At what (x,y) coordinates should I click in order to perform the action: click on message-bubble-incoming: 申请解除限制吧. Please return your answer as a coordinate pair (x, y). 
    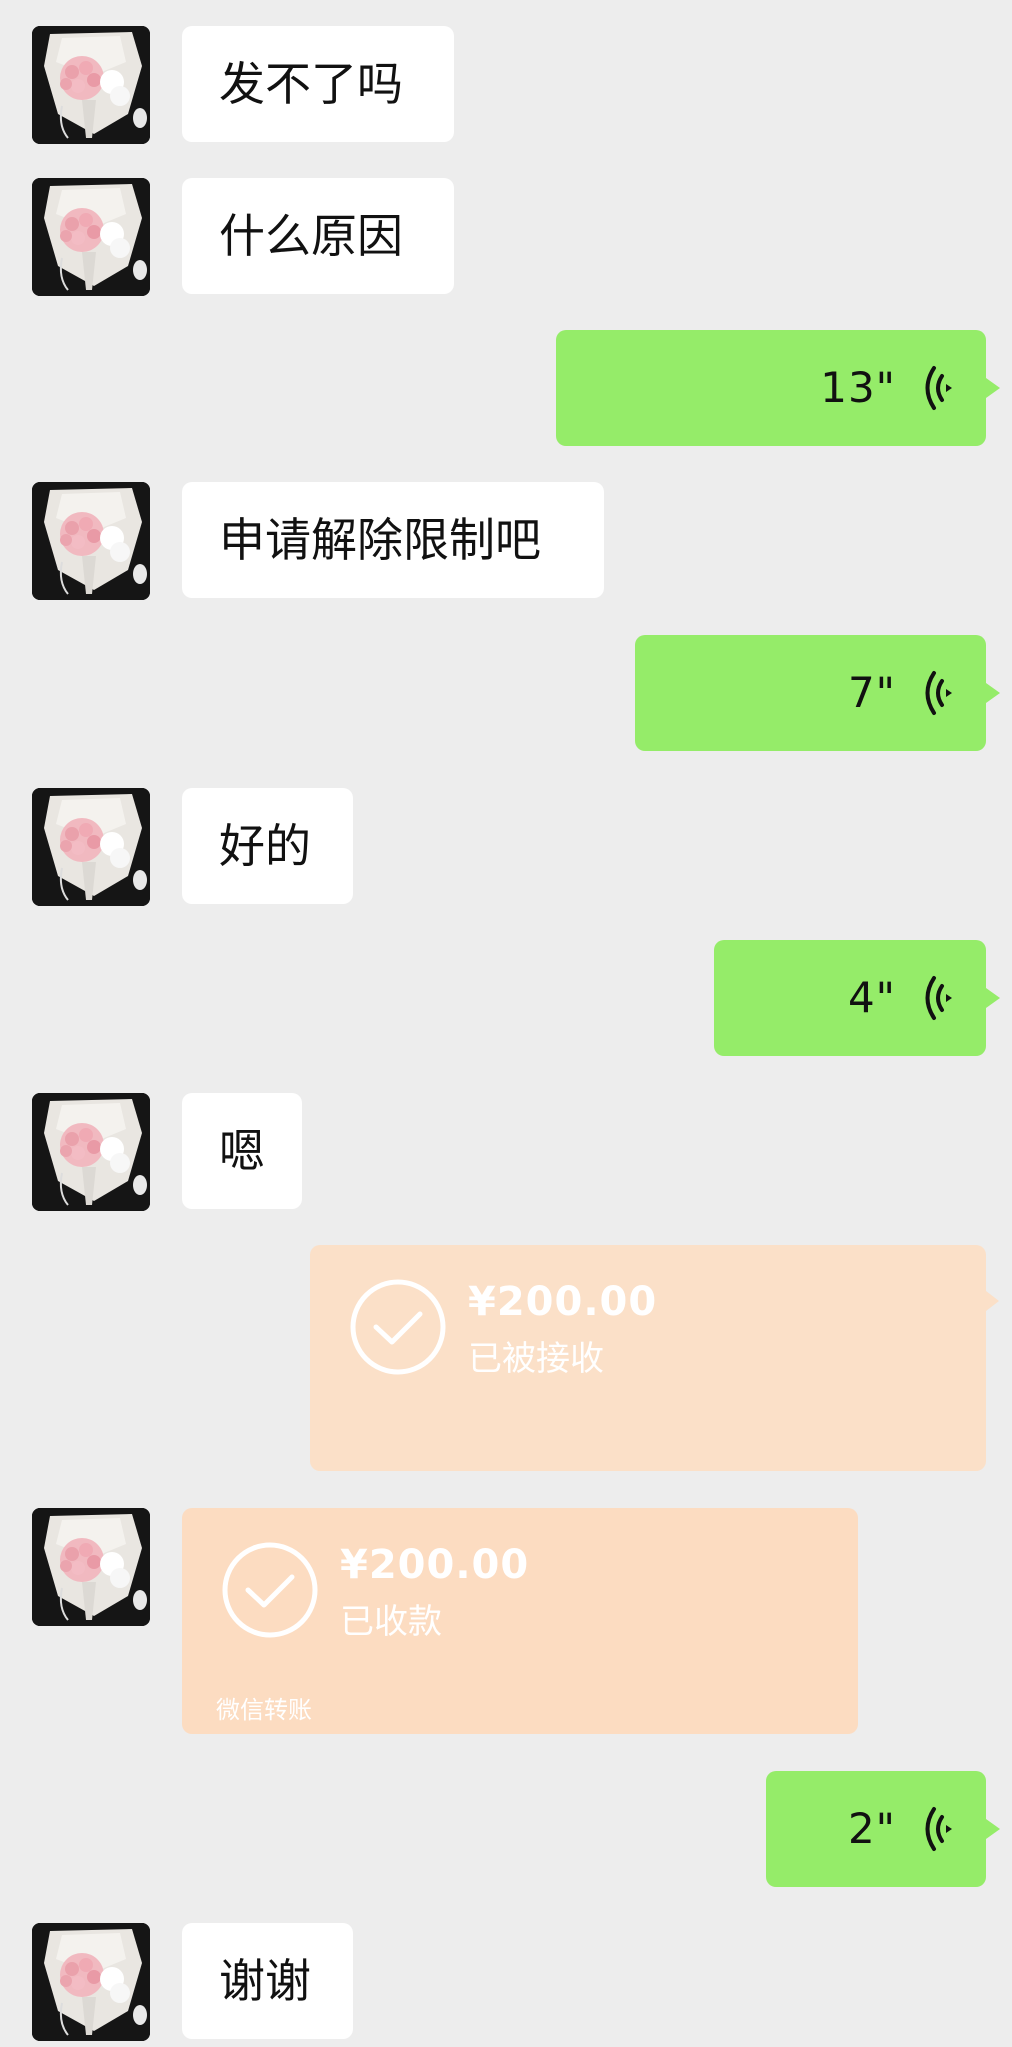
    Looking at the image, I should click on (393, 540).